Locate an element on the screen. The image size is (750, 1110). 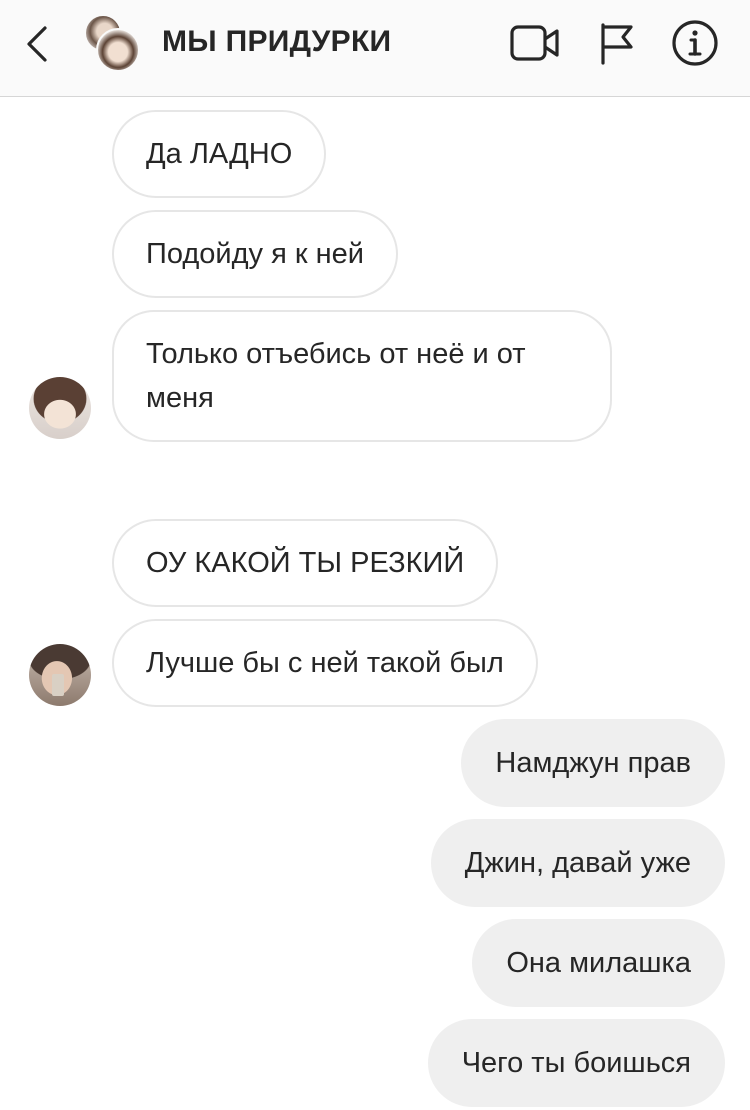
chevron-left-icon is located at coordinates (37, 44).